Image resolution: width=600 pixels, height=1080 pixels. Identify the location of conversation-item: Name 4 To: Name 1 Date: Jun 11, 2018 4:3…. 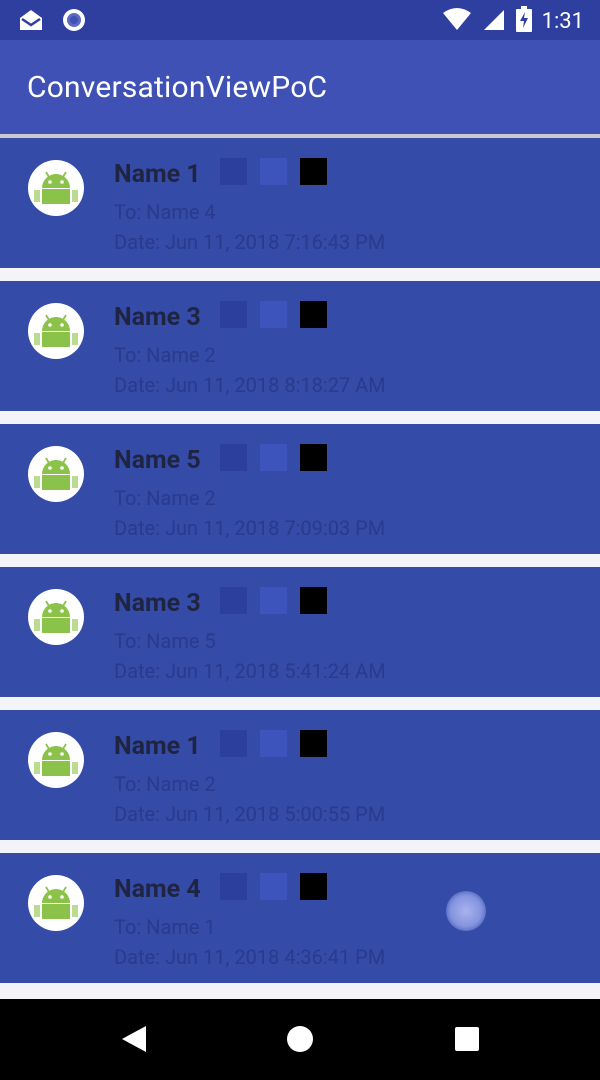
(300, 918).